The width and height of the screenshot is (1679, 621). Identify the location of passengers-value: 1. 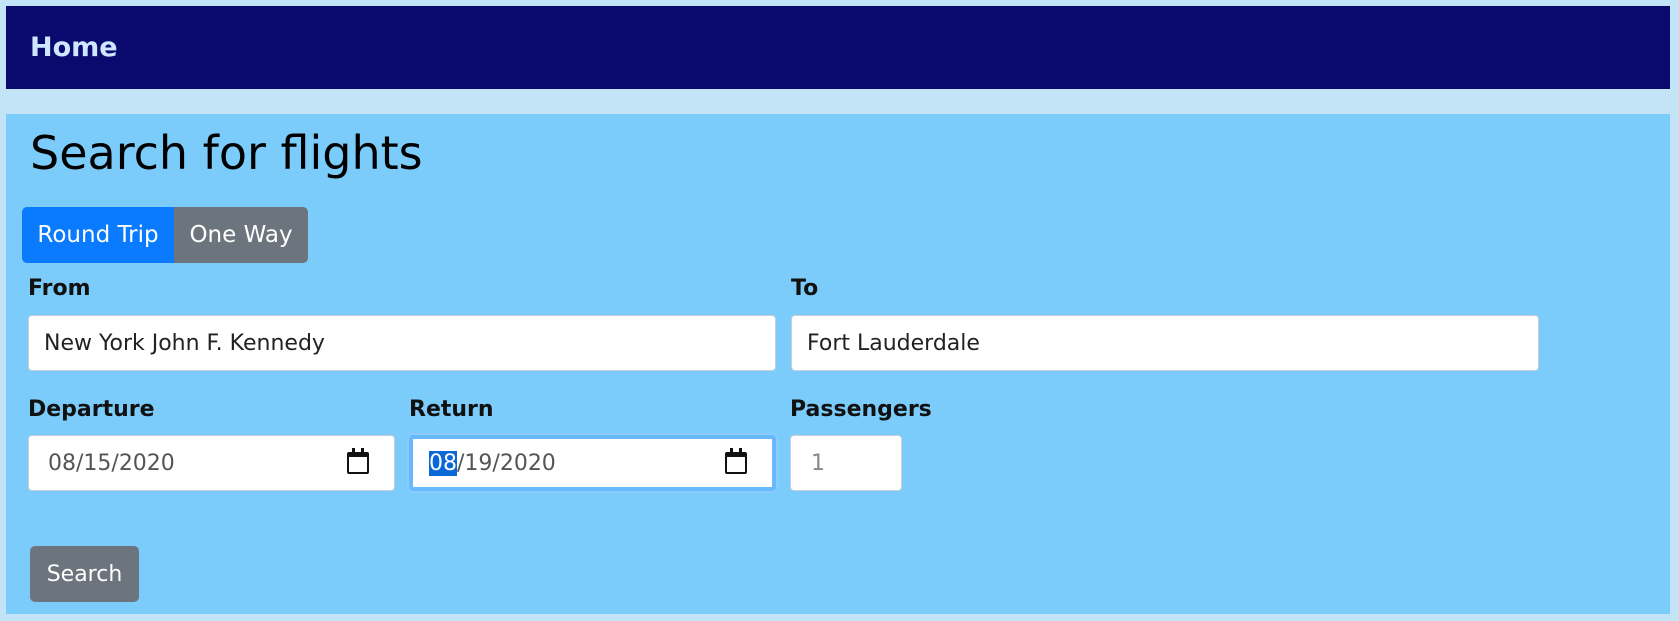
(818, 463).